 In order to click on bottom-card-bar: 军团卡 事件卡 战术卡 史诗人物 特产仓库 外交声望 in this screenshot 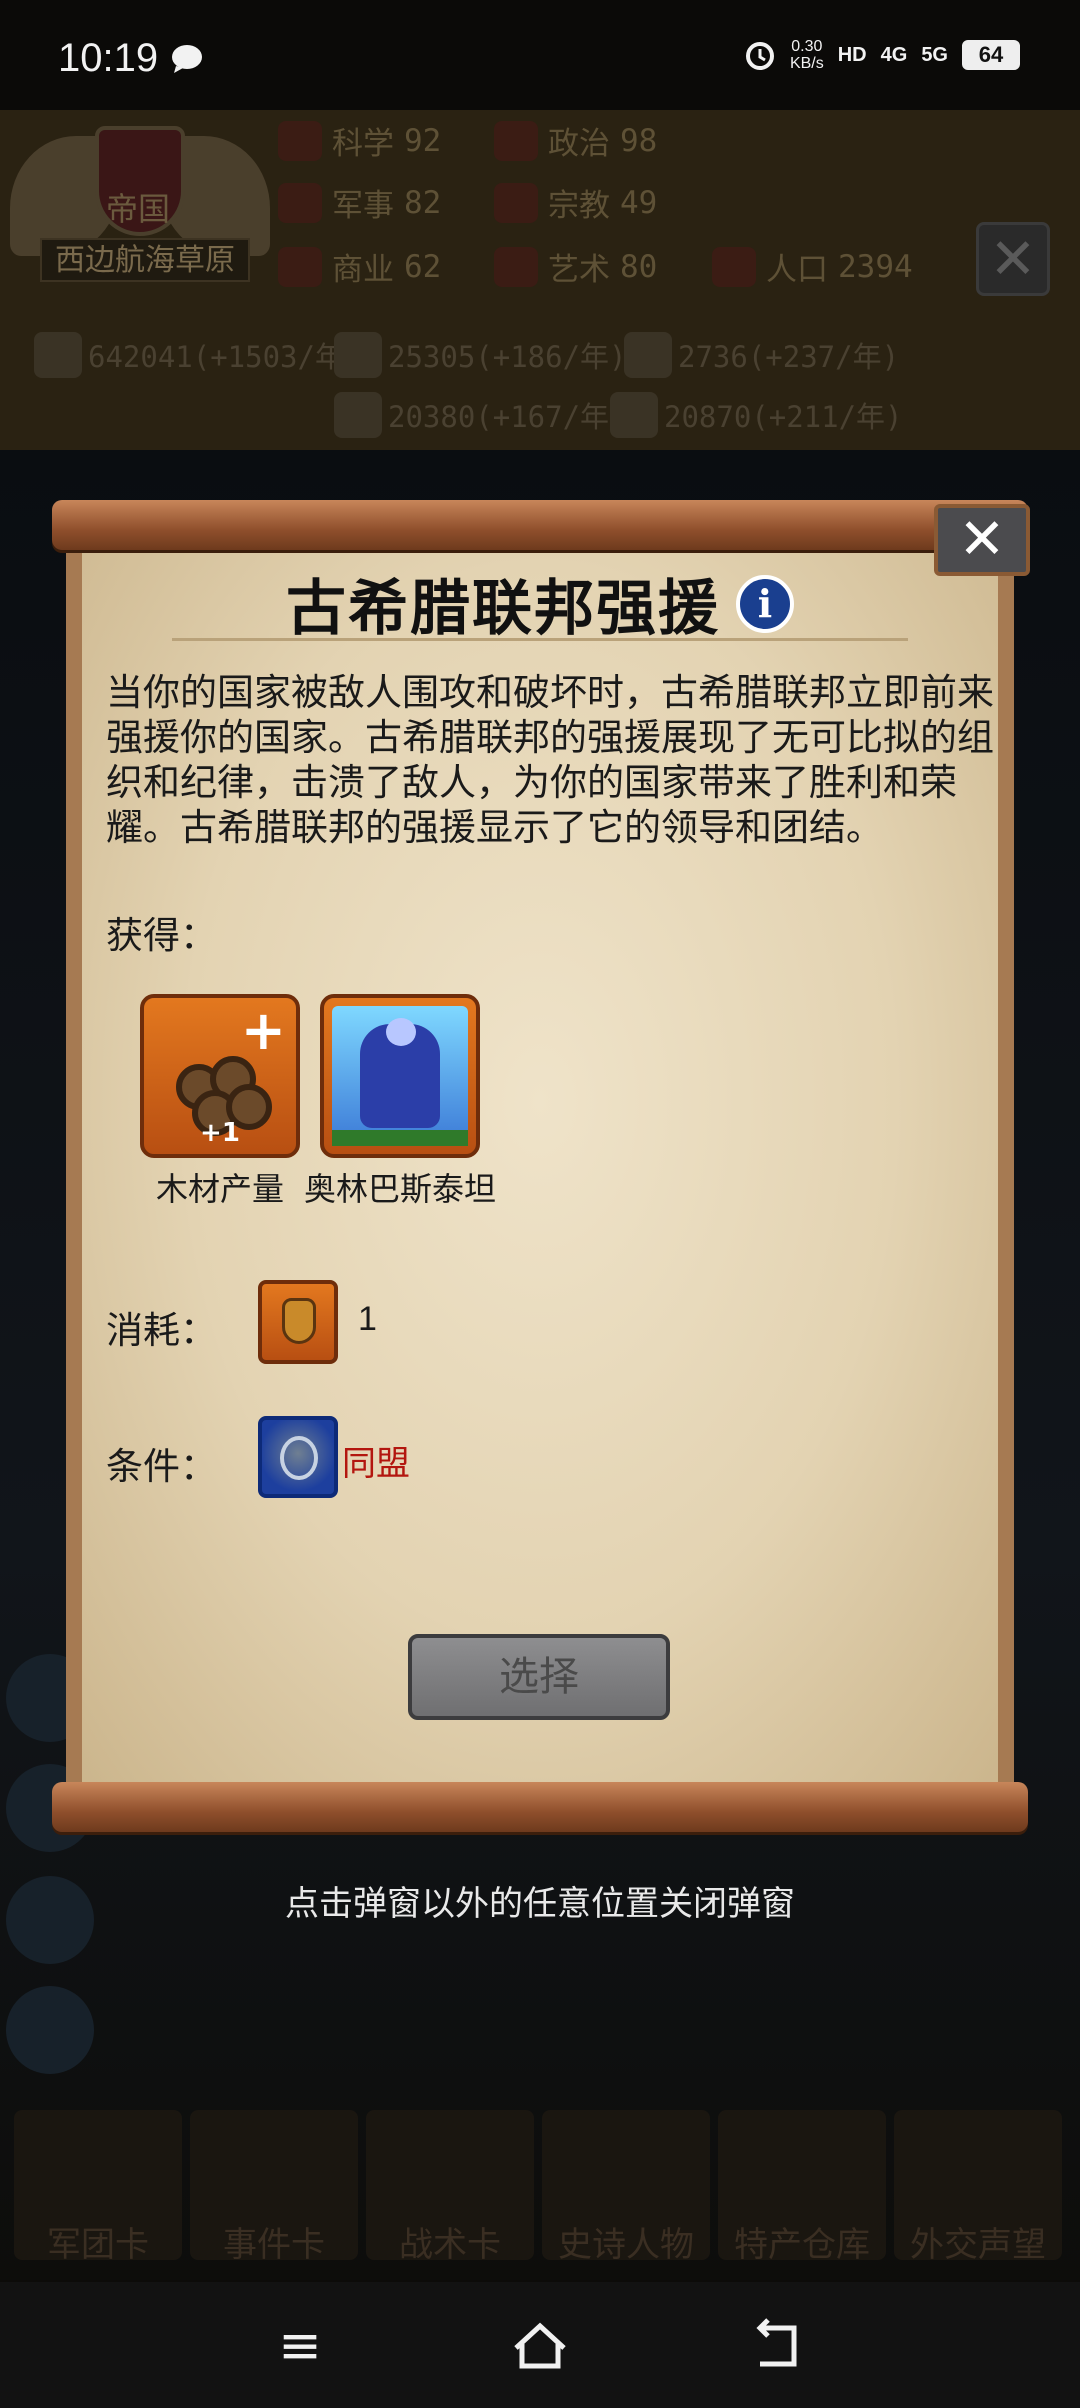, I will do `click(540, 2190)`.